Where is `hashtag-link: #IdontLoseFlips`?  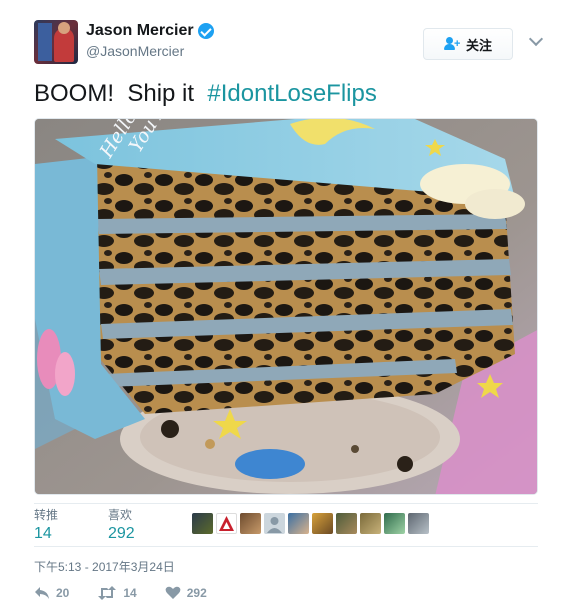 hashtag-link: #IdontLoseFlips is located at coordinates (291, 93).